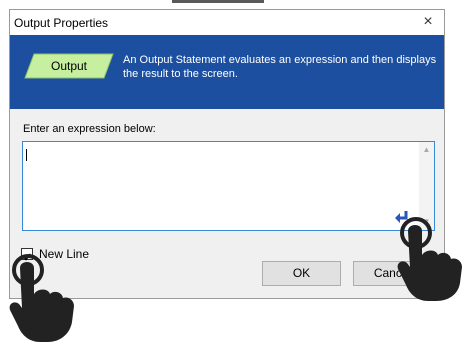 This screenshot has width=474, height=348. What do you see at coordinates (301, 273) in the screenshot?
I see `ok-button: OK` at bounding box center [301, 273].